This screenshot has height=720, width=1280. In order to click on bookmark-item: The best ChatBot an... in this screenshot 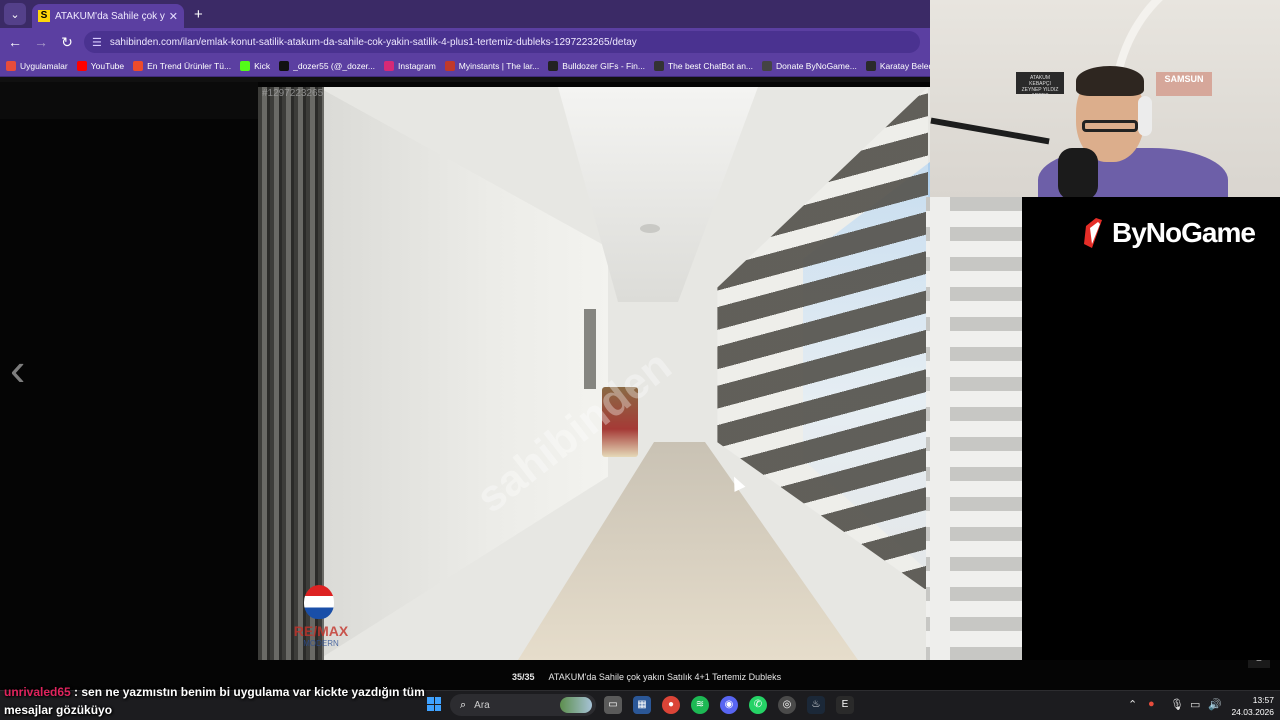, I will do `click(703, 66)`.